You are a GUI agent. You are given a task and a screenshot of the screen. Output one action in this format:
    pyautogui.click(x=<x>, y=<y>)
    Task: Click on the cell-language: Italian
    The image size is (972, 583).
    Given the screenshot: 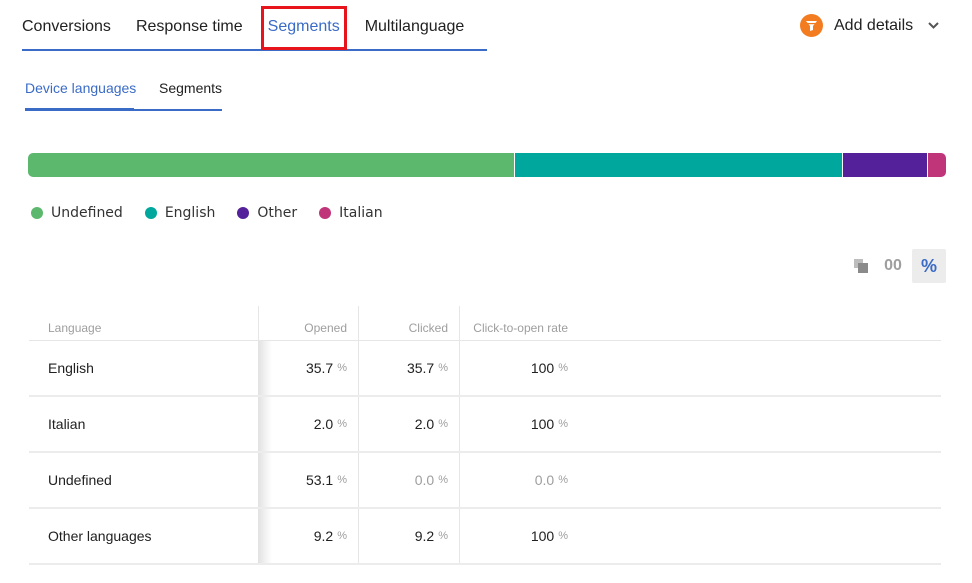 What is the action you would take?
    pyautogui.click(x=67, y=424)
    